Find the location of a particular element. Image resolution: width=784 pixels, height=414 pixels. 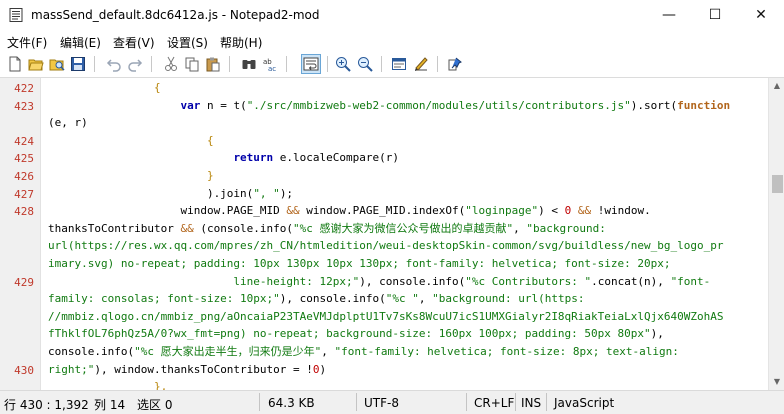

code-token: console.info( is located at coordinates (91, 351).